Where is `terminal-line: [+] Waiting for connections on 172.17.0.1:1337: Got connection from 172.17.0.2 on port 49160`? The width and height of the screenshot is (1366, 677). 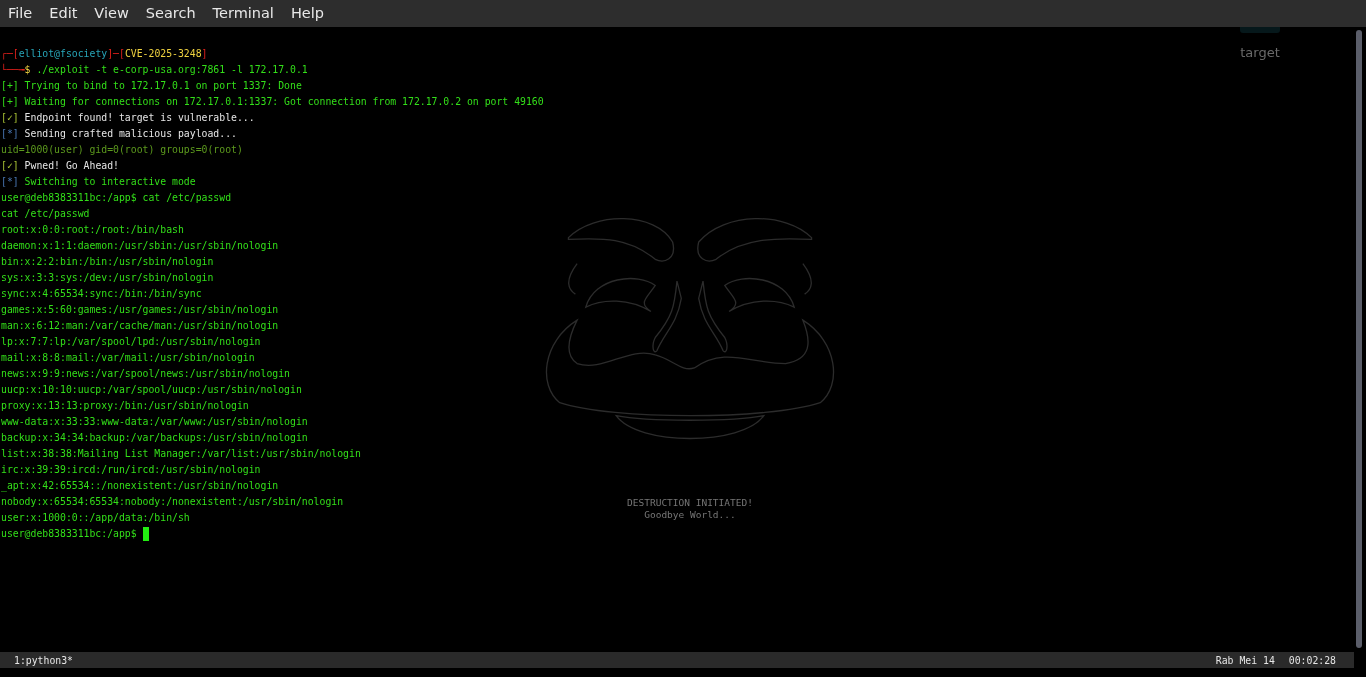
terminal-line: [+] Waiting for connections on 172.17.0.1:1337: Got connection from 172.17.0.2 on port 49160 is located at coordinates (272, 102).